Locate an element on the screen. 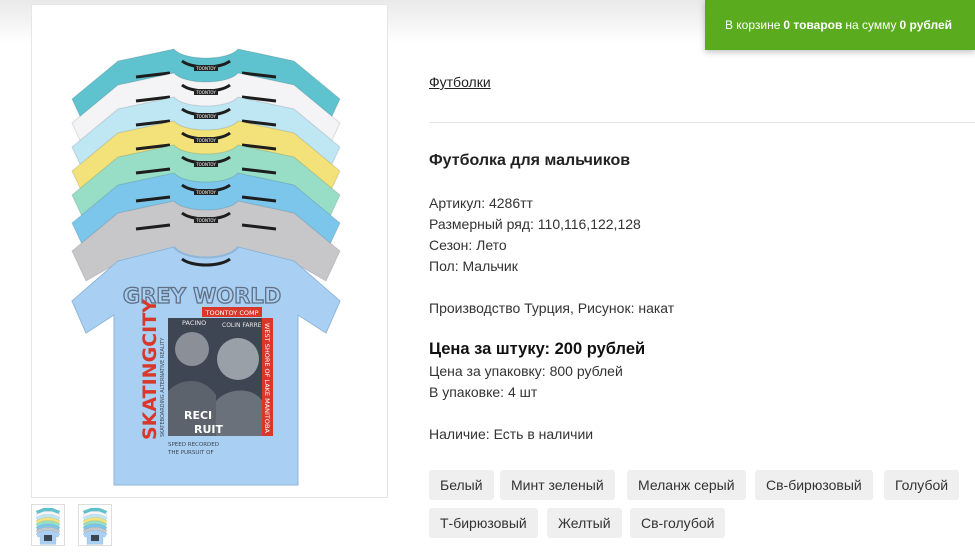 The image size is (975, 554). print-farrell: COLIN FARRELL is located at coordinates (245, 325).